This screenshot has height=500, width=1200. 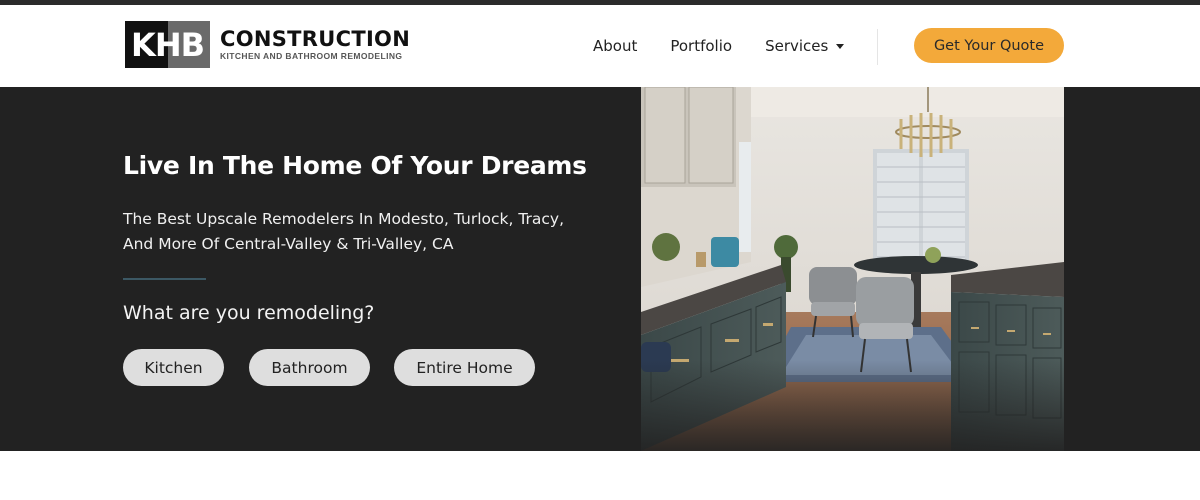 I want to click on kitchen-option-button: Kitchen, so click(x=173, y=367).